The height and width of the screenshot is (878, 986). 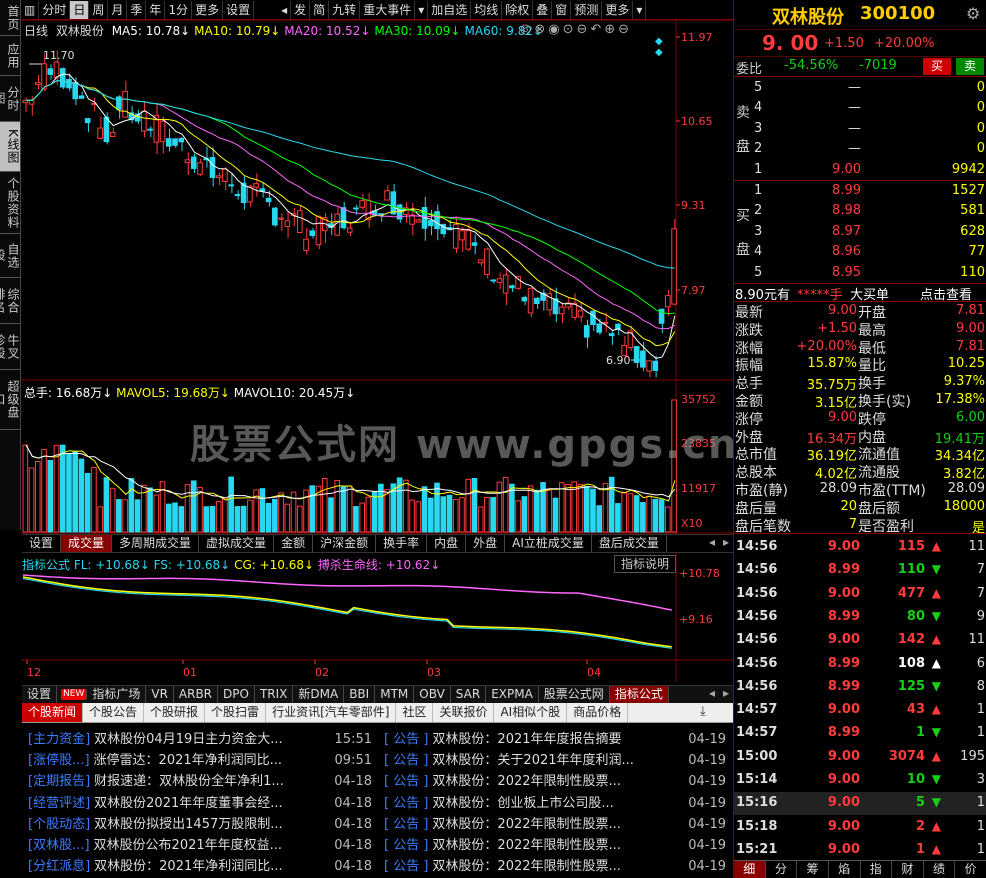 What do you see at coordinates (114, 712) in the screenshot?
I see `news-tab-1: 个股公告` at bounding box center [114, 712].